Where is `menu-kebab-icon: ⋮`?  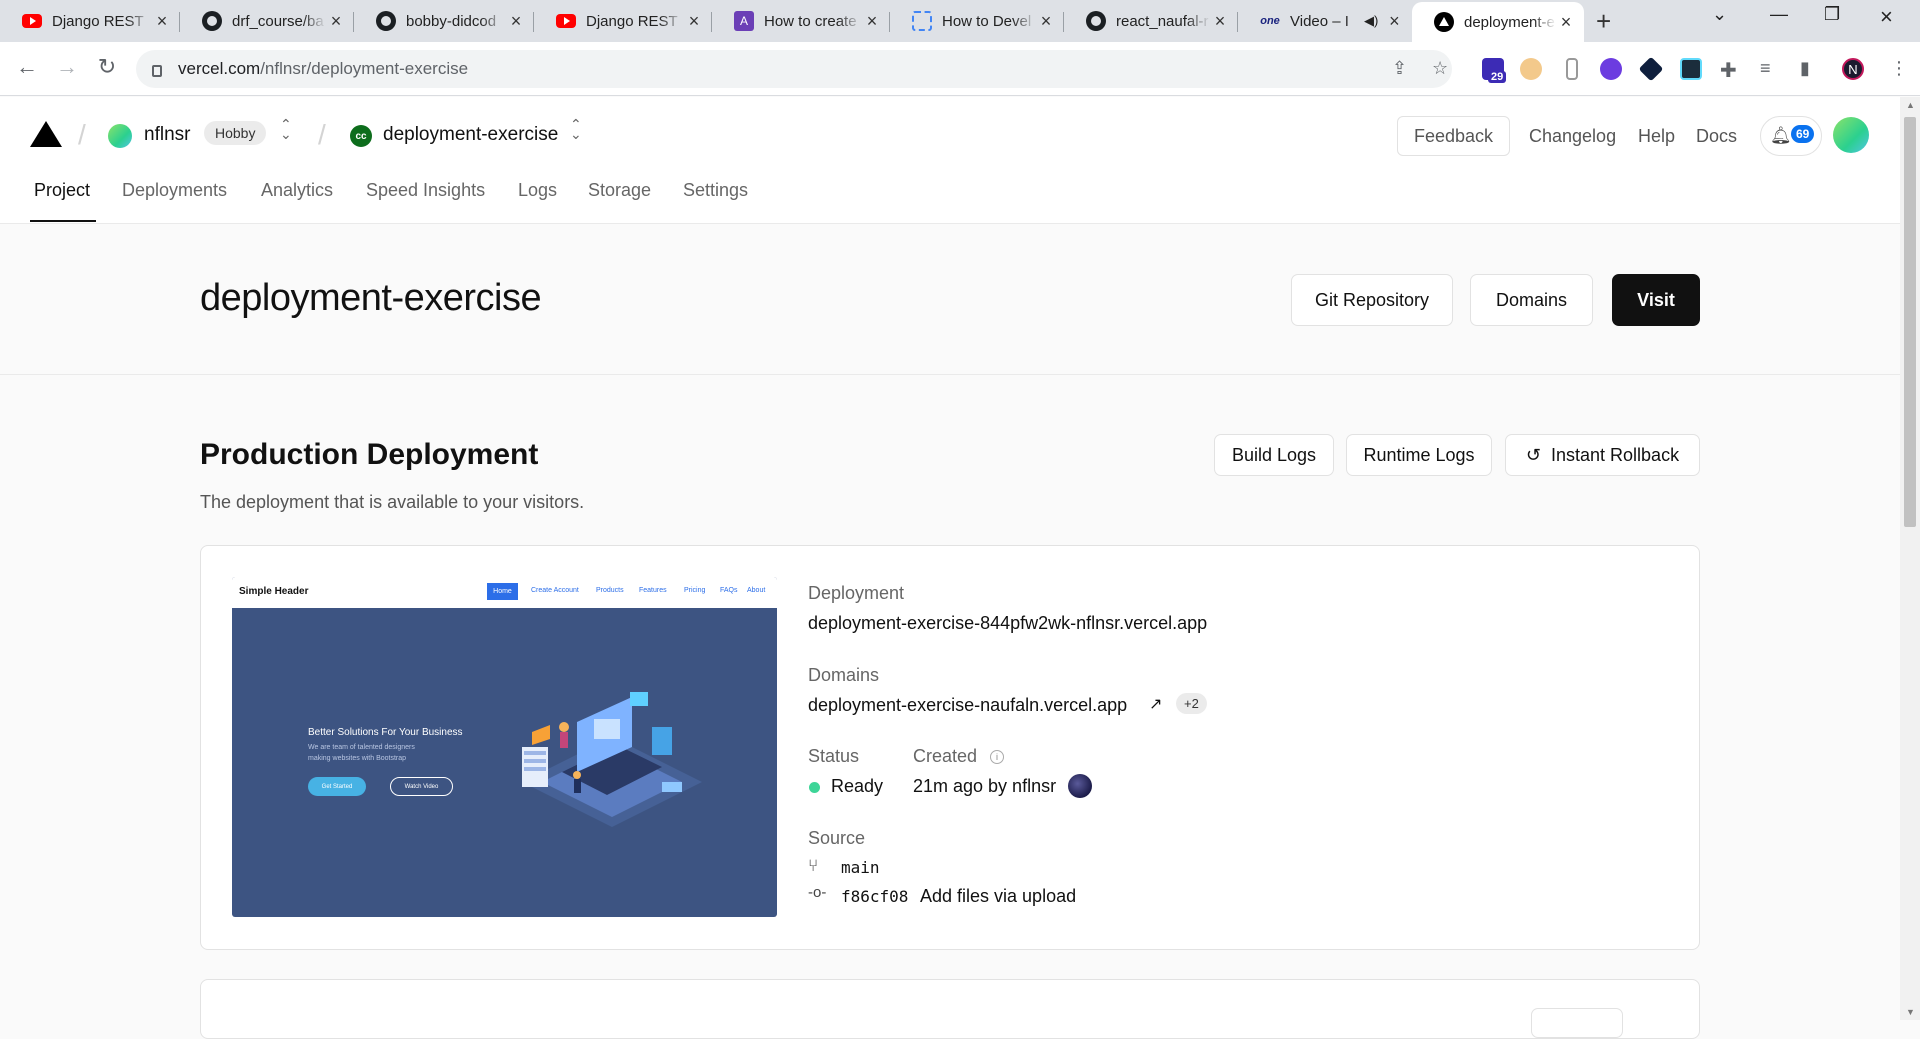
menu-kebab-icon: ⋮ is located at coordinates (1899, 68).